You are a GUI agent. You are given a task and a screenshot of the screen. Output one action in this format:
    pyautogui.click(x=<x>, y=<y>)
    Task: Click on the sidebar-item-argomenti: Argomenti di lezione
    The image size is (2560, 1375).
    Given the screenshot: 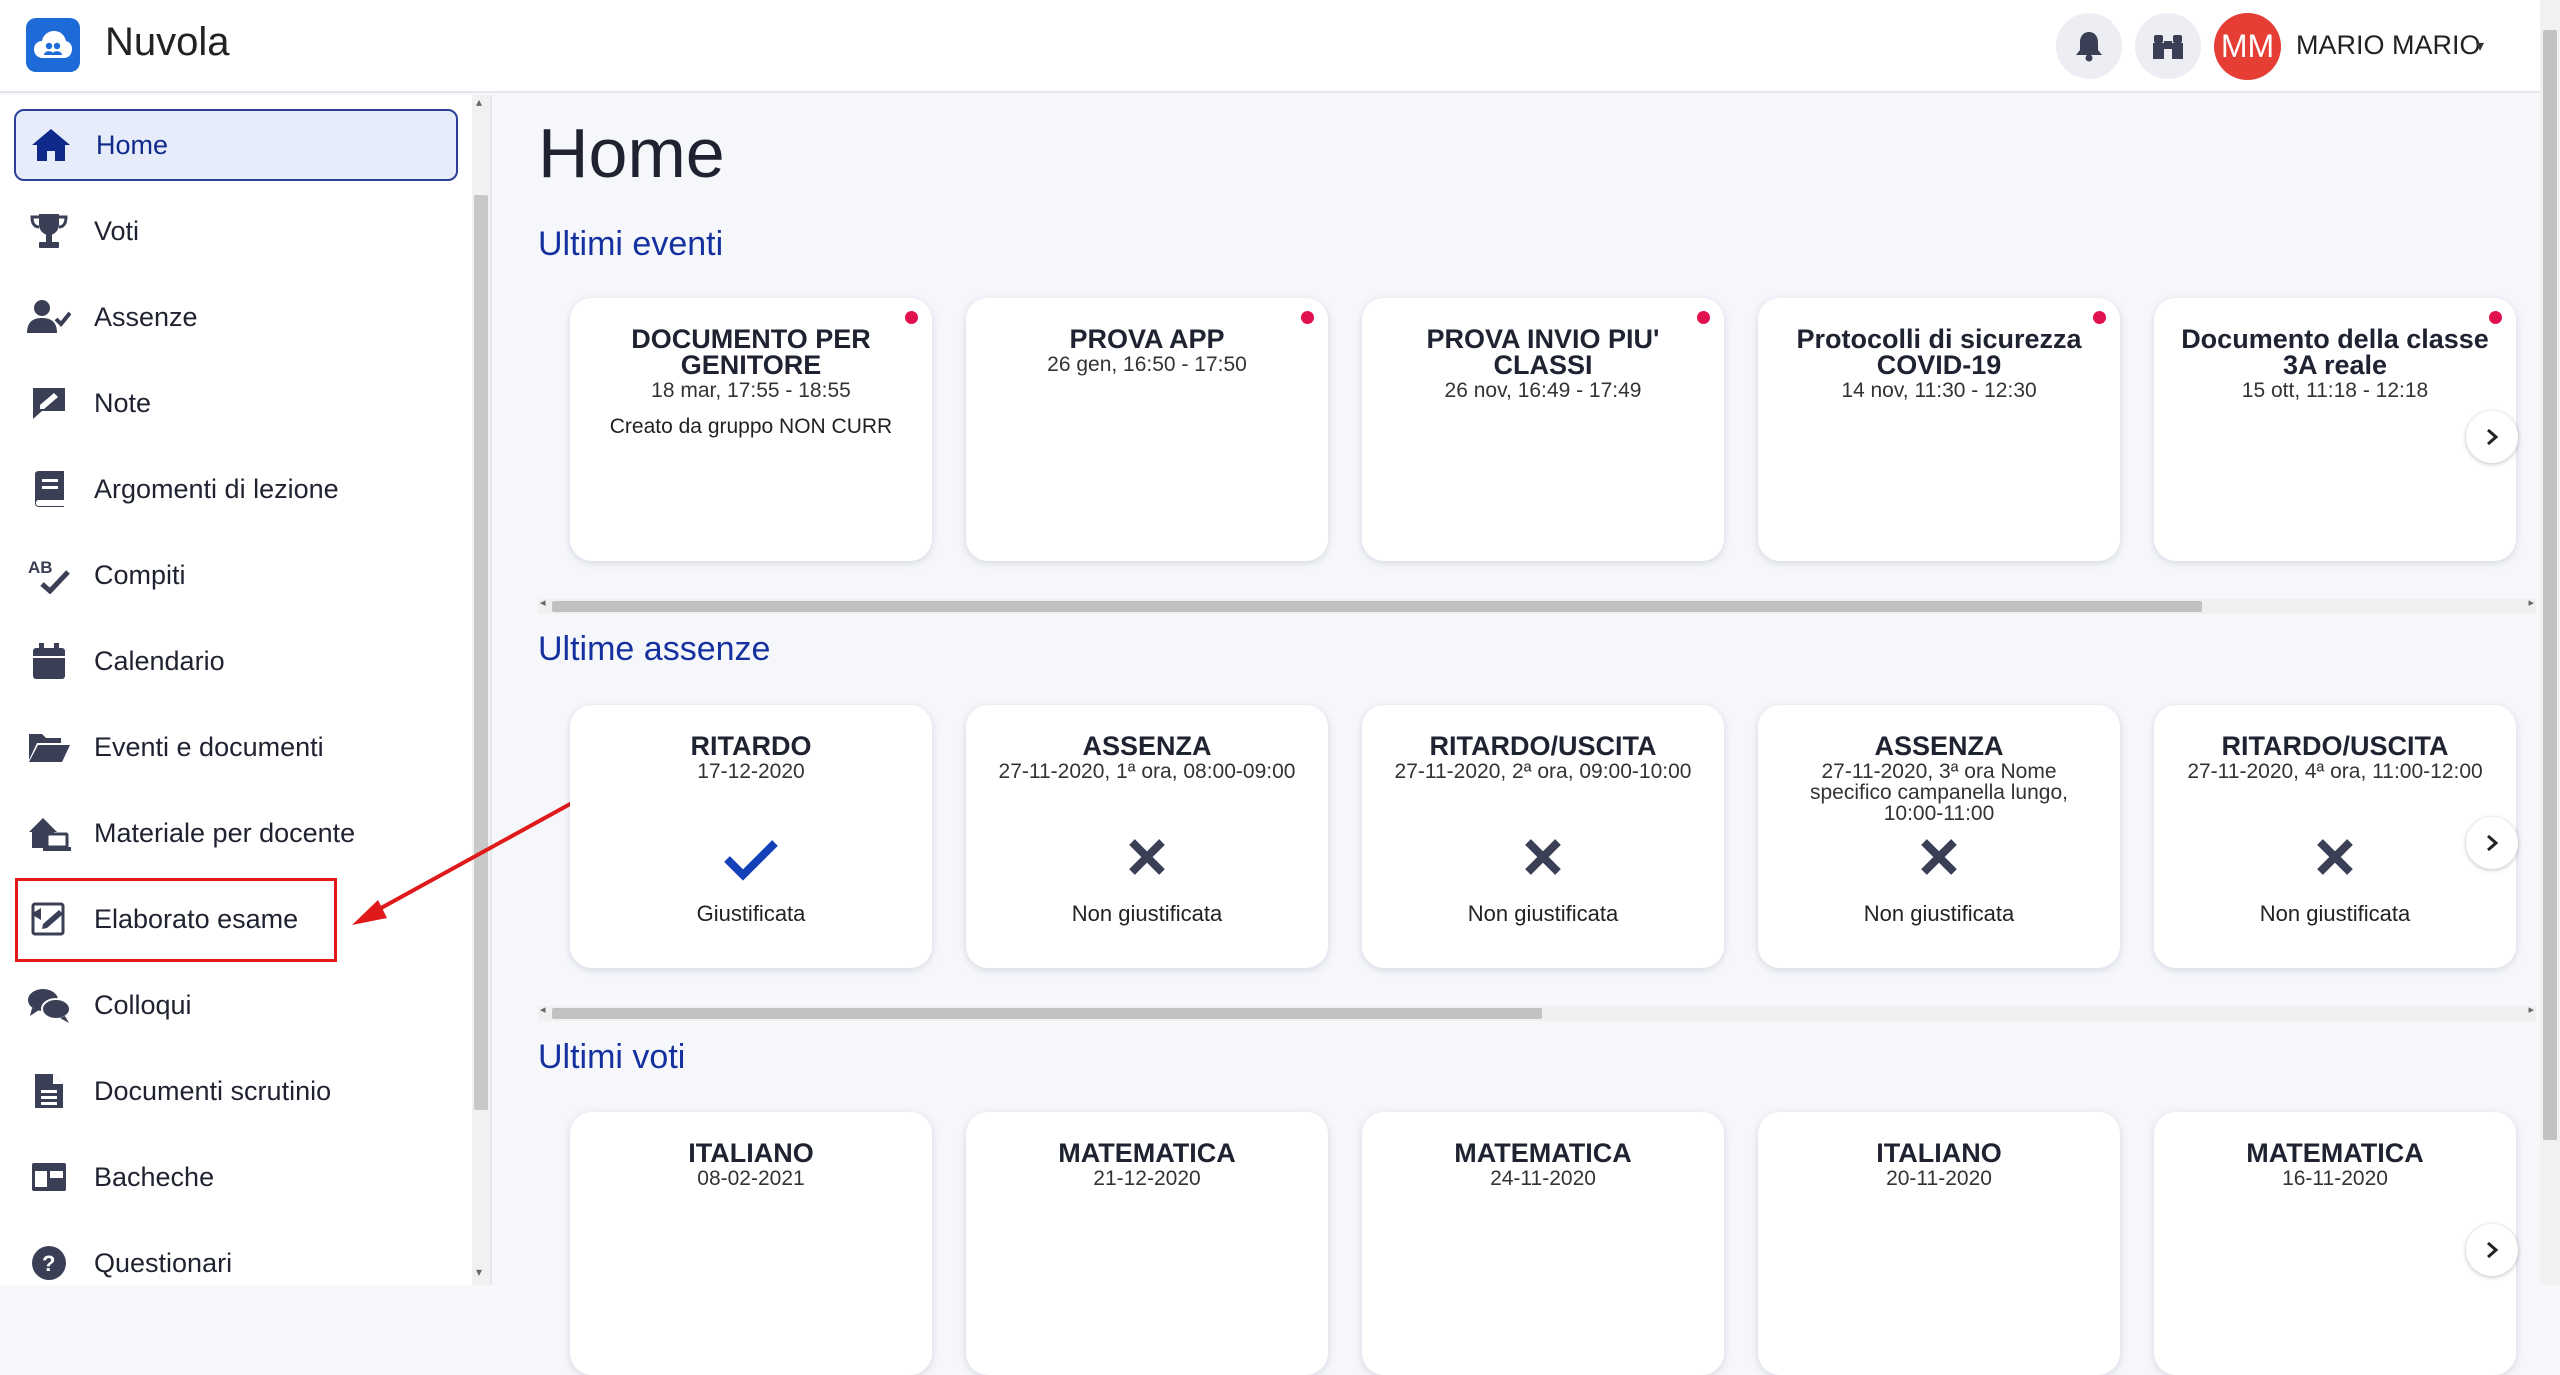 What is the action you would take?
    pyautogui.click(x=236, y=489)
    